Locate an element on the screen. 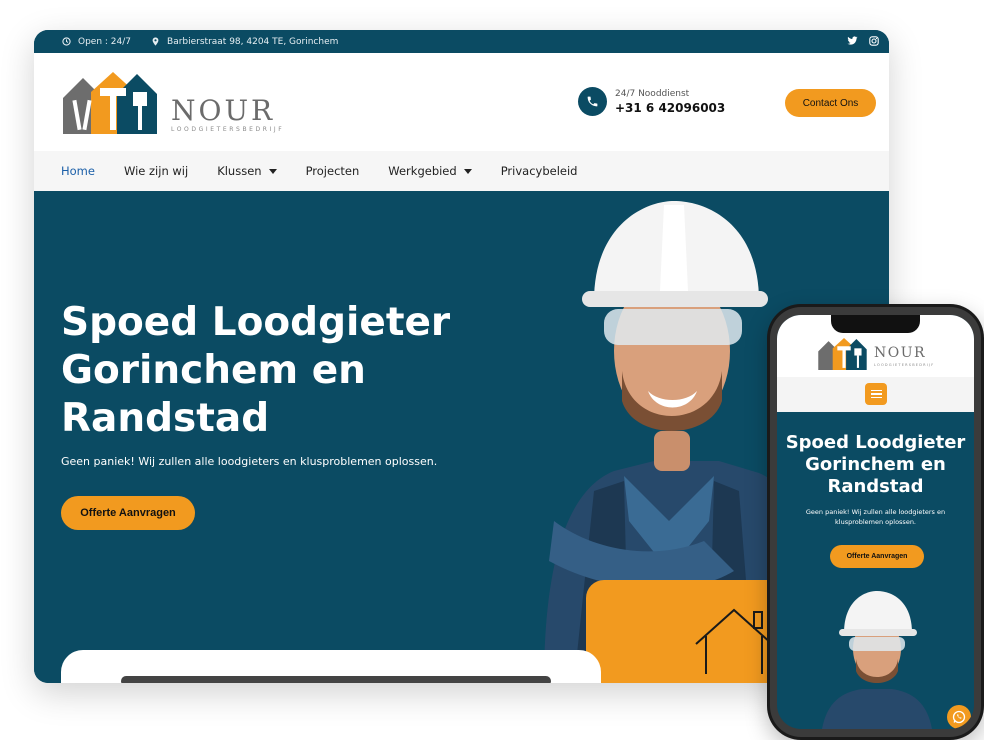 The height and width of the screenshot is (740, 984). nav-label-jobs: Klussen is located at coordinates (239, 171).